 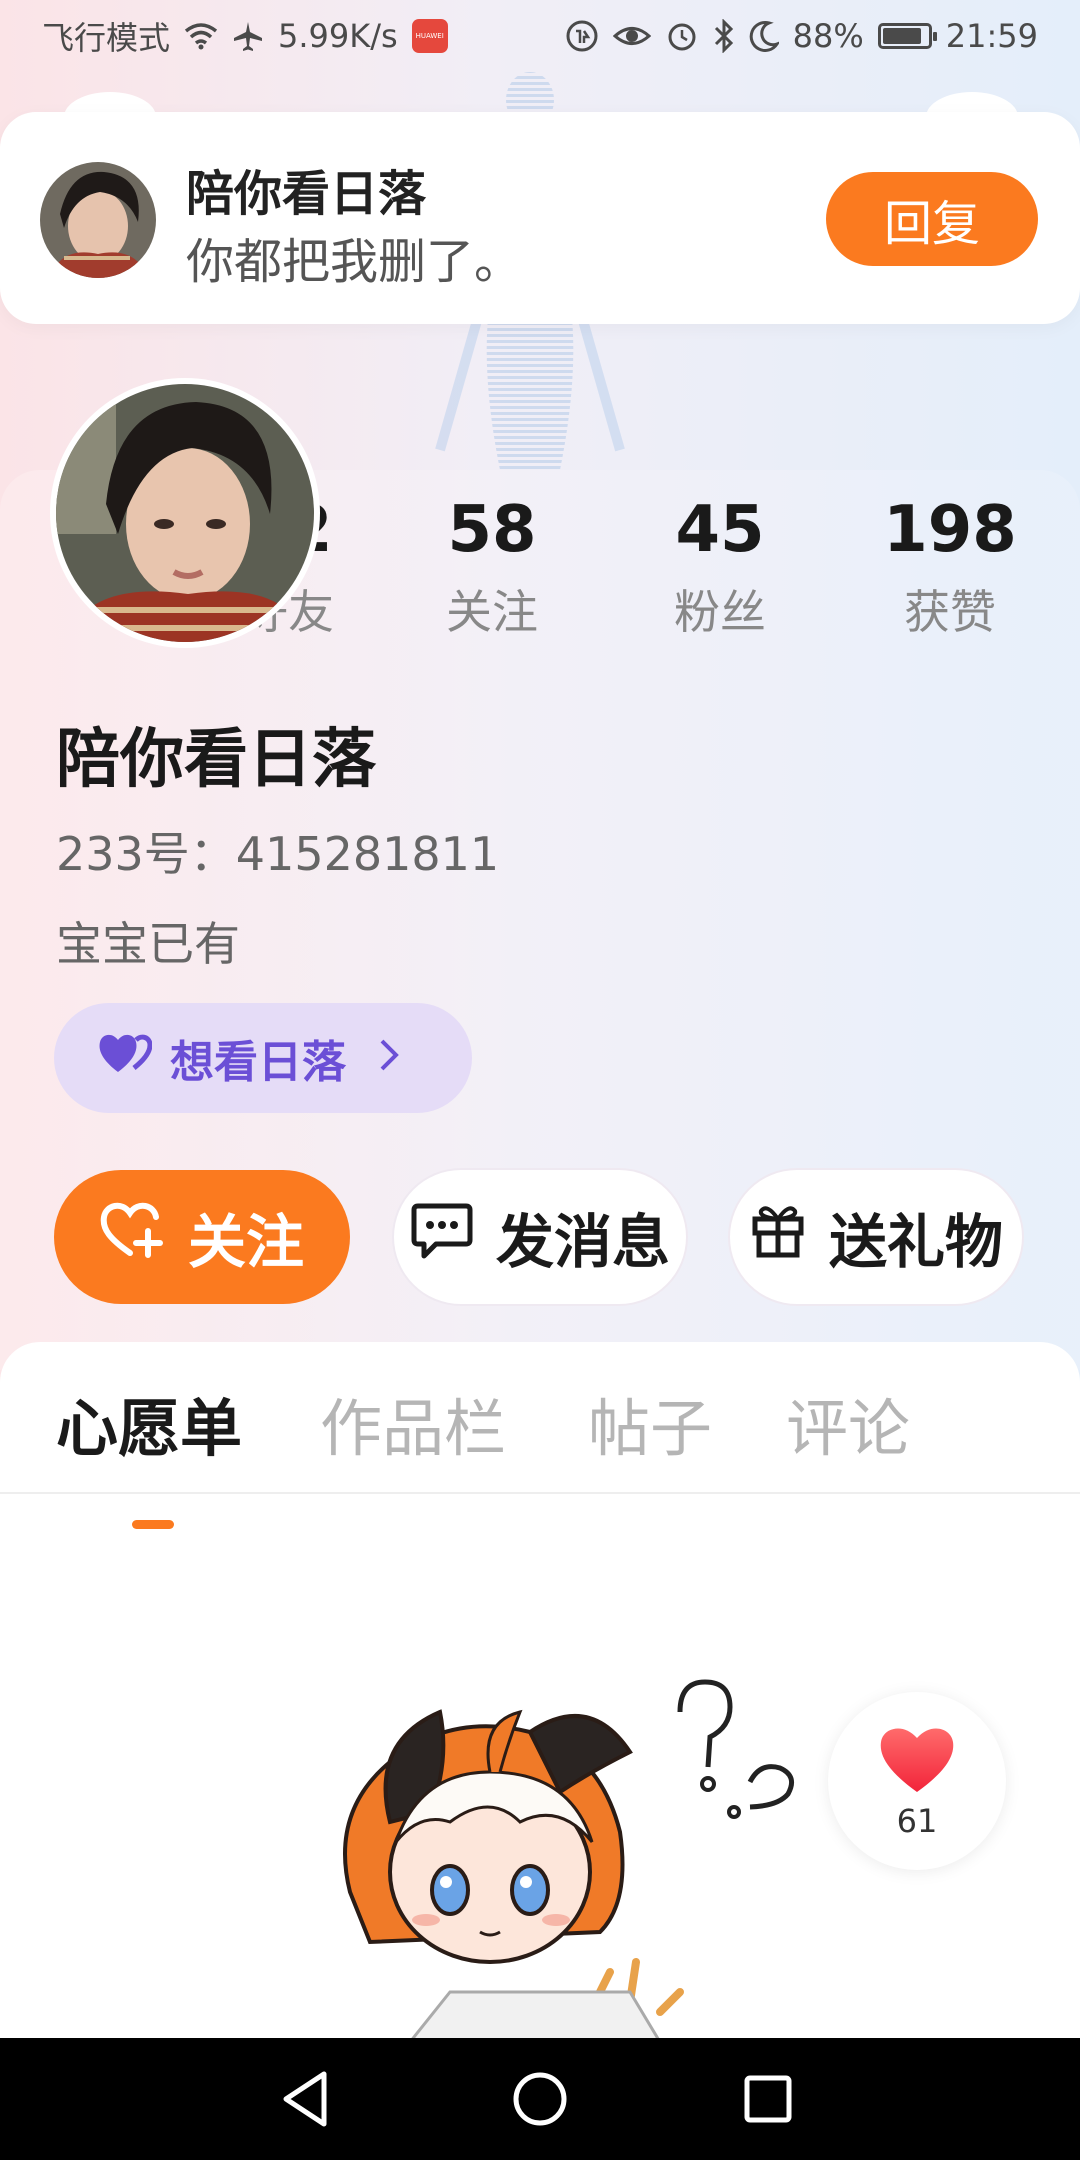 I want to click on status-left: 飞行模式 5.99K/s HUAWEI, so click(x=245, y=36).